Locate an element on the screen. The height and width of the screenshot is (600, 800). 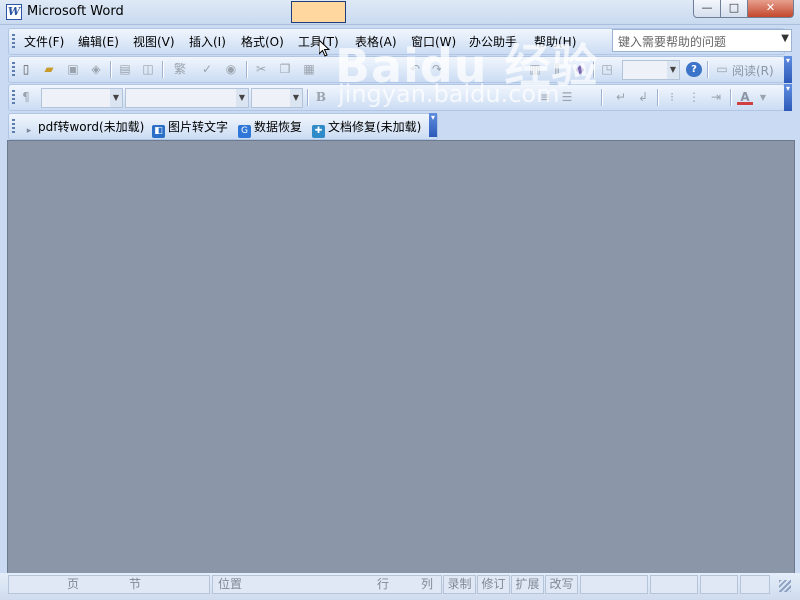
mouse-cursor-icon is located at coordinates (325, 48).